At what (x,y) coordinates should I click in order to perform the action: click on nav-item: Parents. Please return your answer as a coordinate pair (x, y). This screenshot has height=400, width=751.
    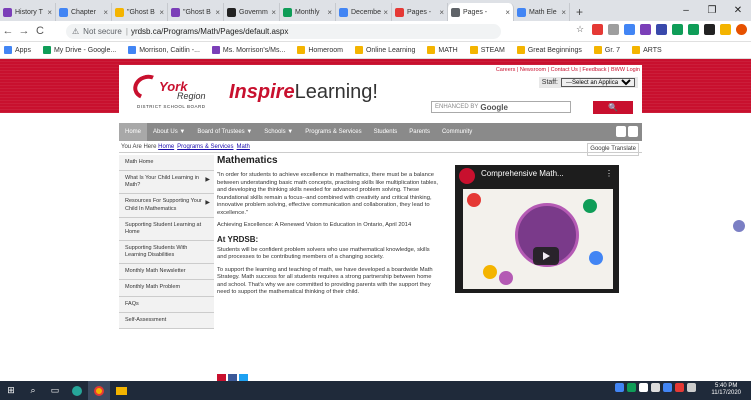
    Looking at the image, I should click on (419, 132).